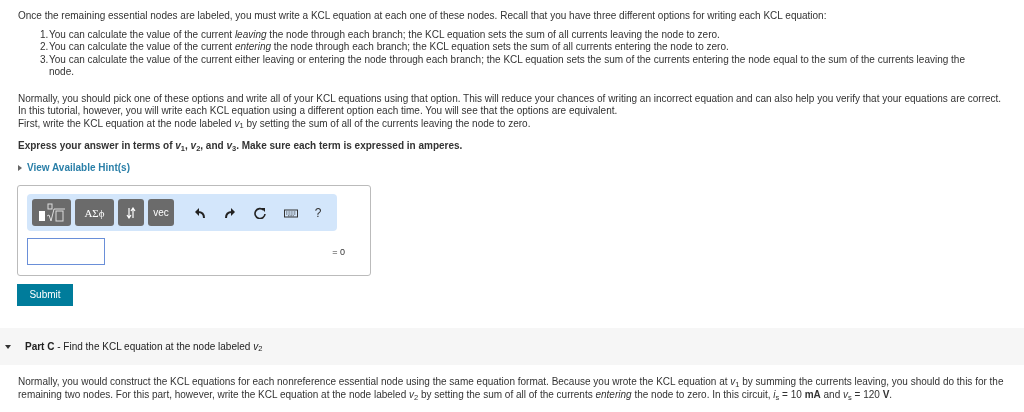 The width and height of the screenshot is (1024, 412). Describe the element at coordinates (512, 347) in the screenshot. I see `part-header: Part C - Find the KCL equation at the node labeled v$_{2}$` at that location.